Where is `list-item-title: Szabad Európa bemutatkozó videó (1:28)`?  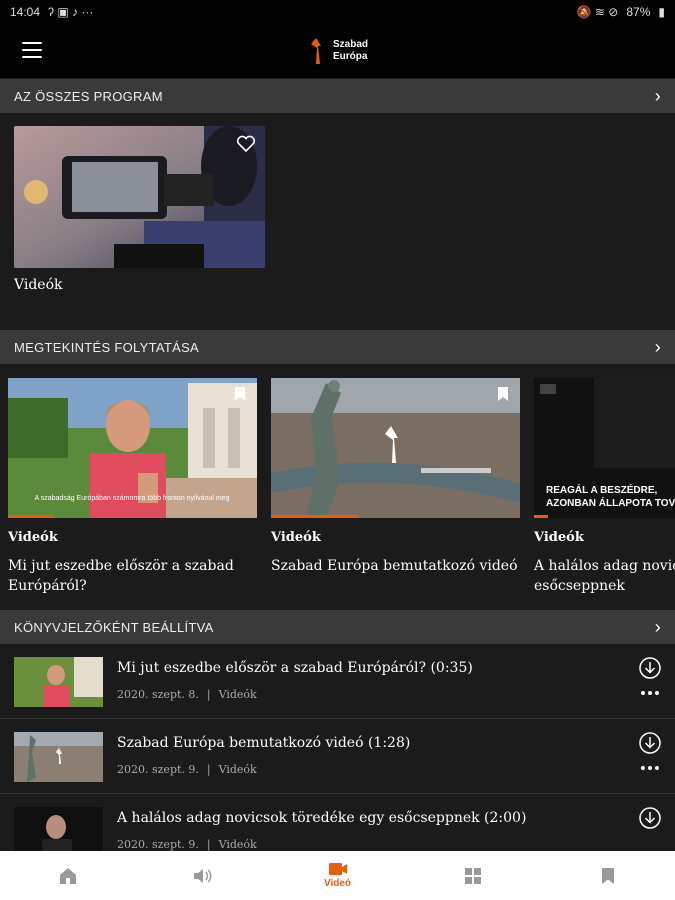
list-item-title: Szabad Európa bemutatkozó videó (1:28) is located at coordinates (264, 743).